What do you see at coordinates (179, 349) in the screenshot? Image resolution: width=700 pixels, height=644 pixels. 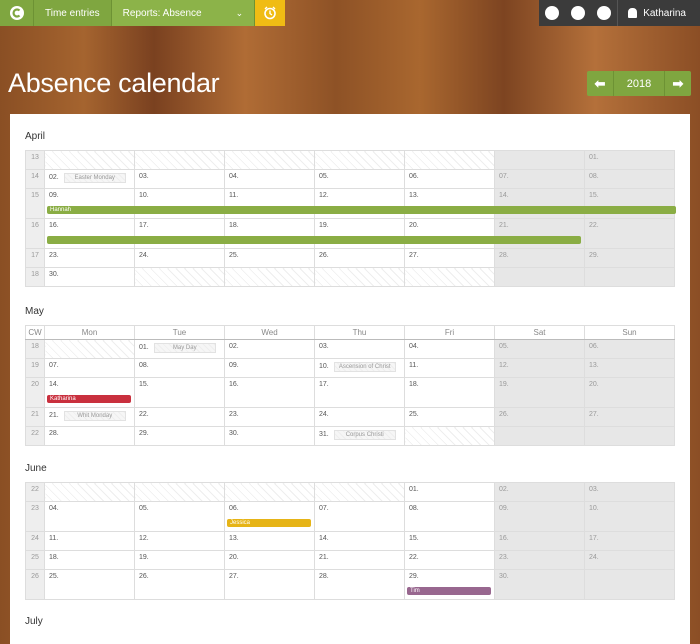 I see `day-cell: 01. May Day` at bounding box center [179, 349].